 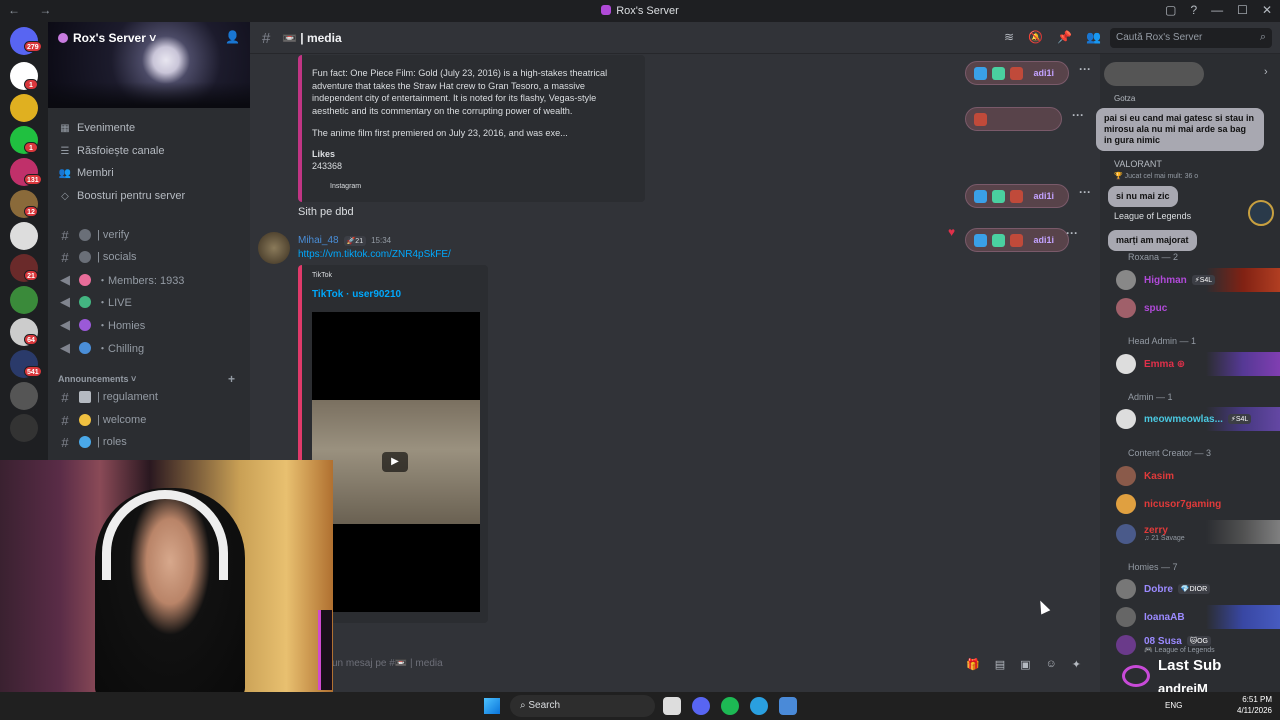 What do you see at coordinates (1198, 617) in the screenshot?
I see `member-row: IoanaAB` at bounding box center [1198, 617].